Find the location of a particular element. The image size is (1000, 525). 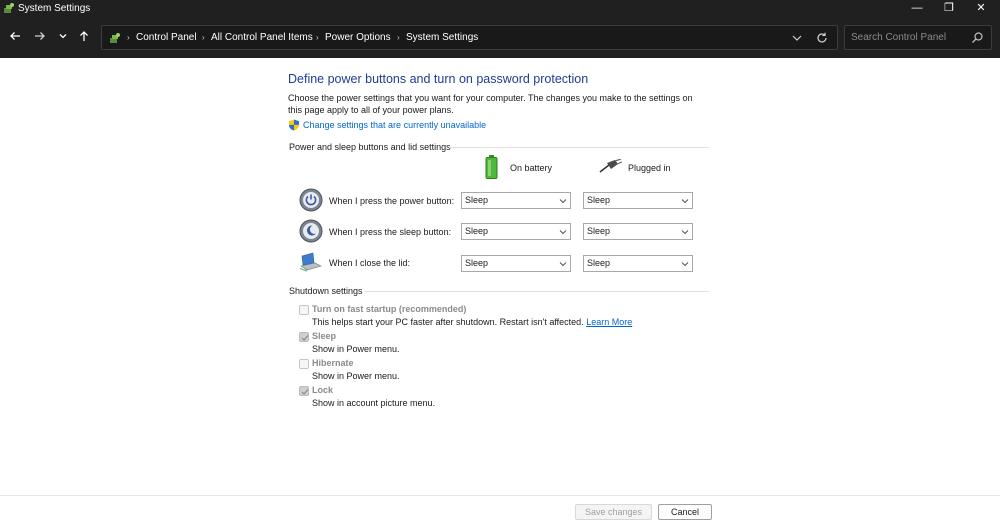

power-button-row-label: When I press the power button: is located at coordinates (392, 201).